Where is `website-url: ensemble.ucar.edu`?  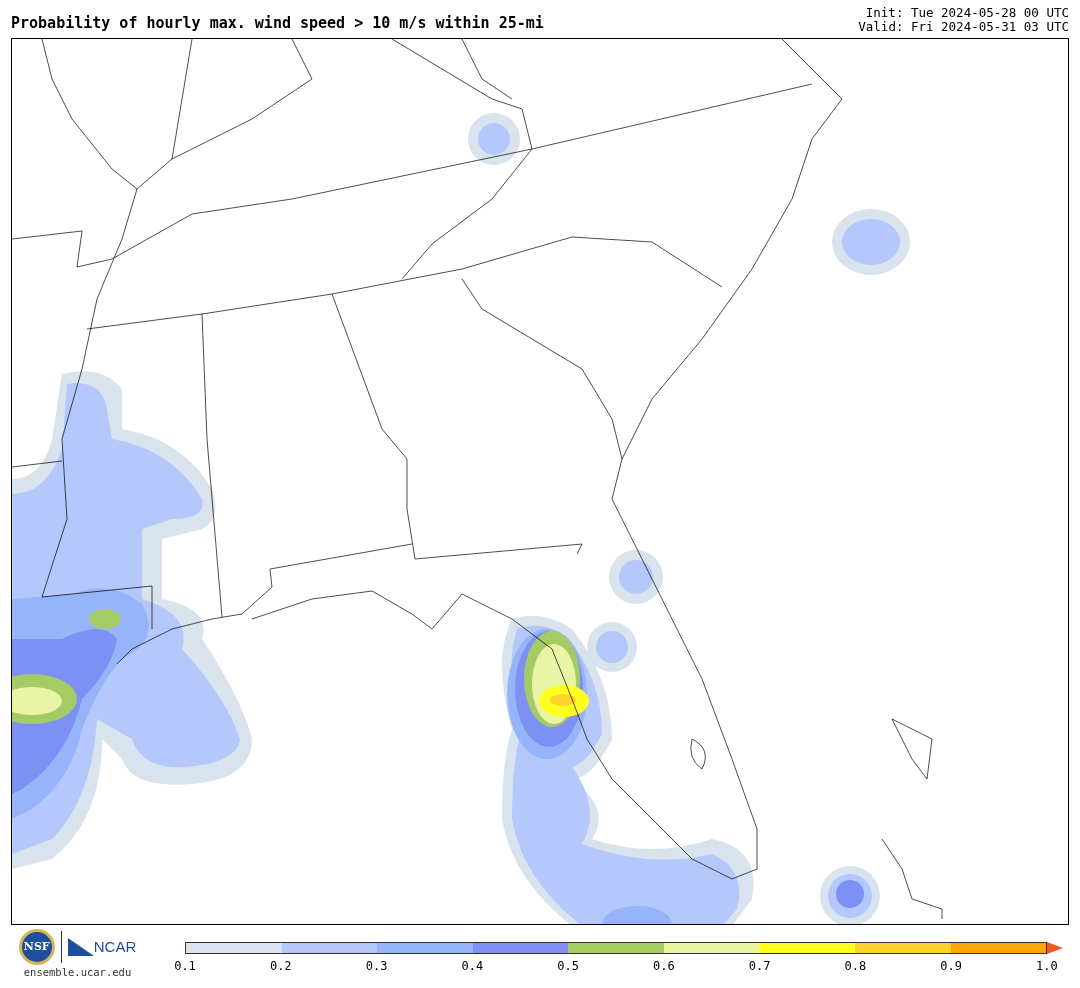 website-url: ensemble.ucar.edu is located at coordinates (77, 972).